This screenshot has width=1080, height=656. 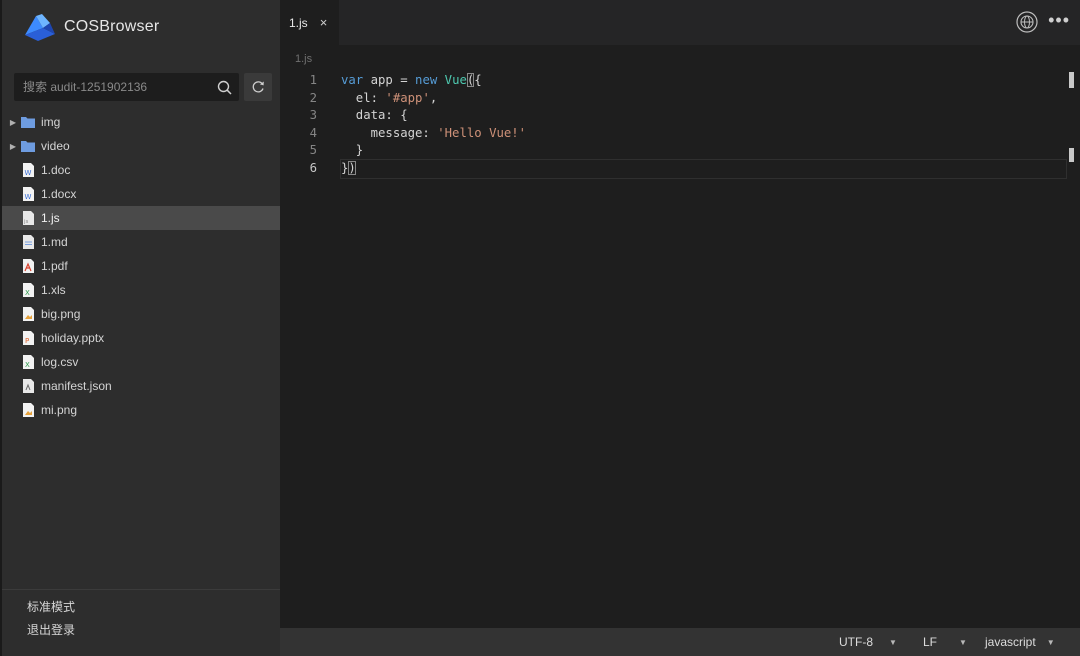 I want to click on tree-item-video: ▶ video, so click(x=142, y=146).